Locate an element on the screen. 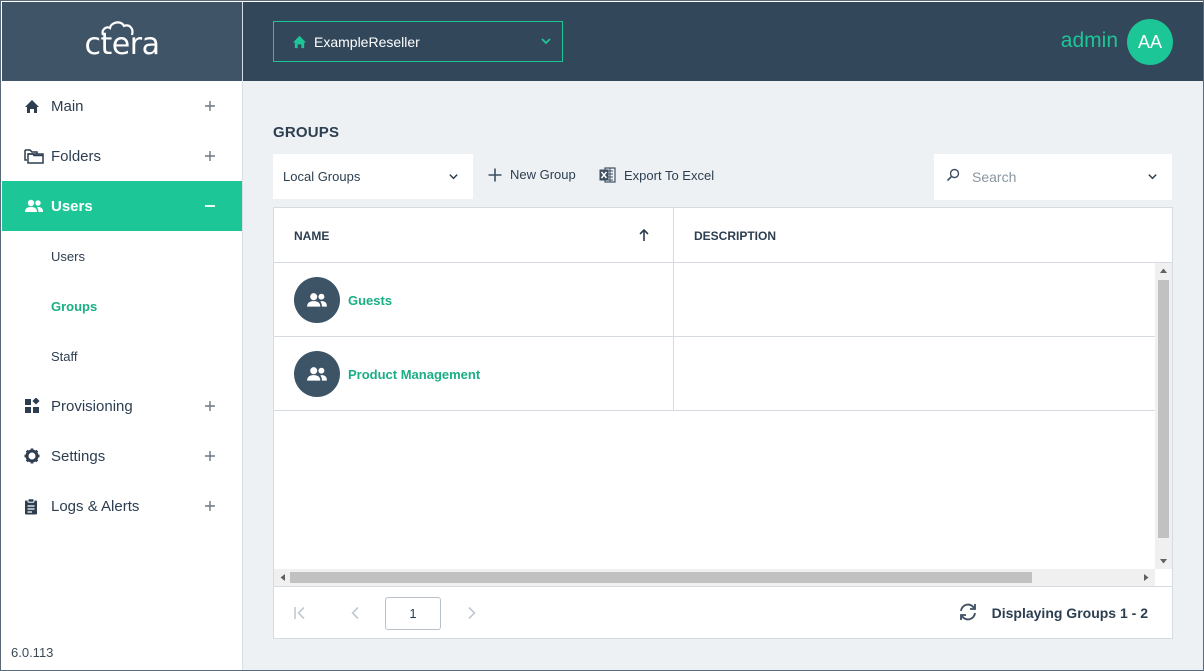 The width and height of the screenshot is (1204, 671). search-box is located at coordinates (1053, 177).